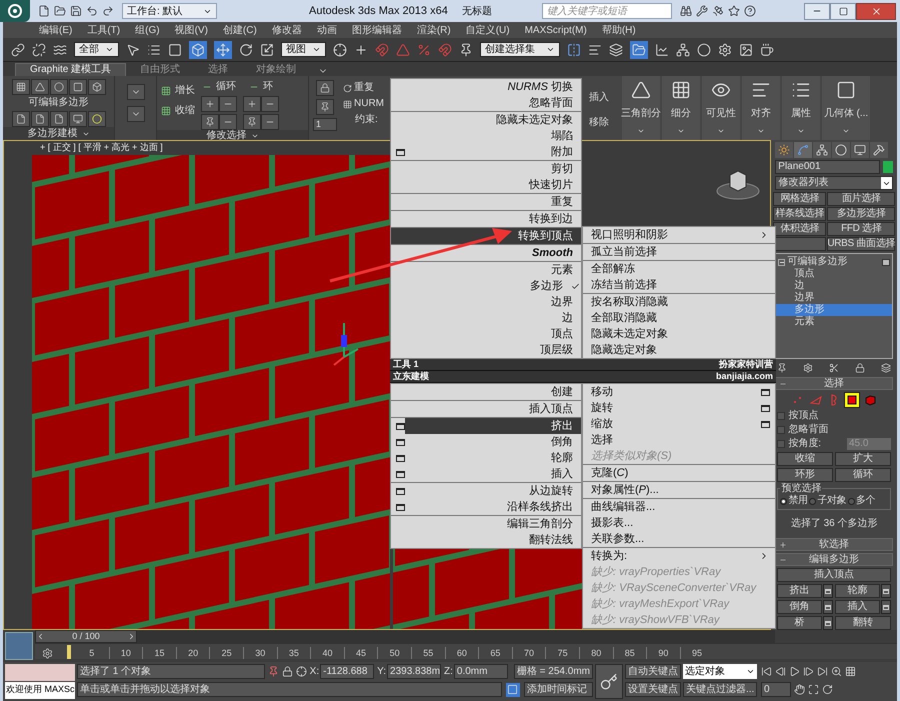  What do you see at coordinates (799, 591) in the screenshot?
I see `edit-button: 挤出` at bounding box center [799, 591].